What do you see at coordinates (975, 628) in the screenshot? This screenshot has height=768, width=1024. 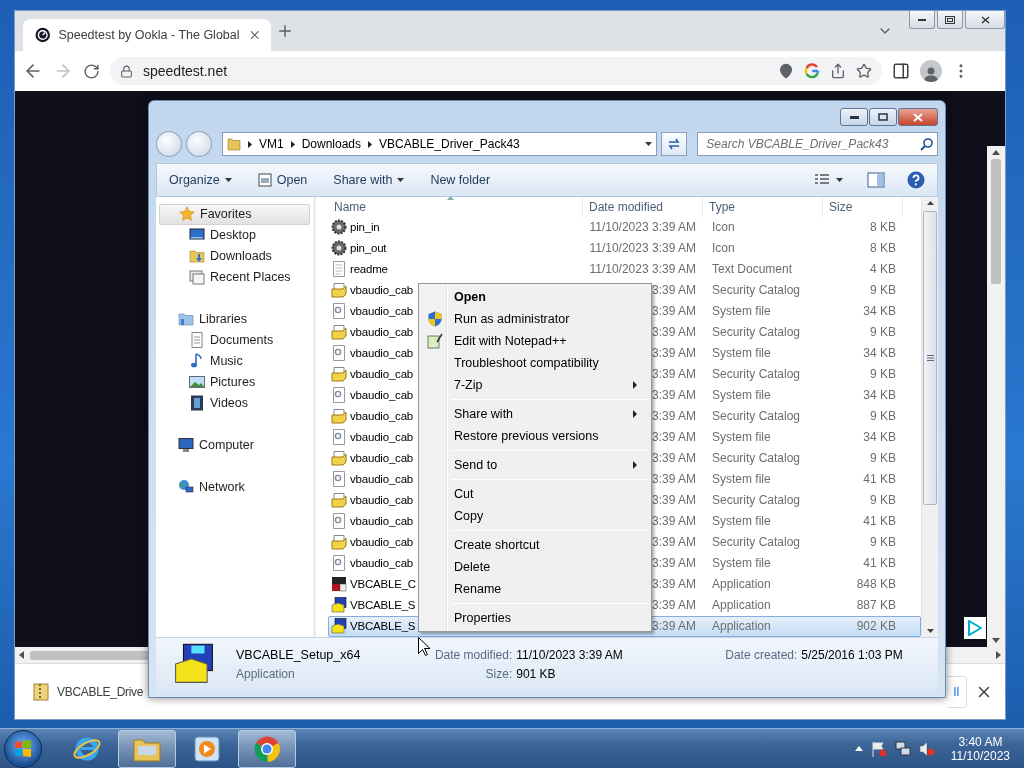 I see `ad-info-button` at bounding box center [975, 628].